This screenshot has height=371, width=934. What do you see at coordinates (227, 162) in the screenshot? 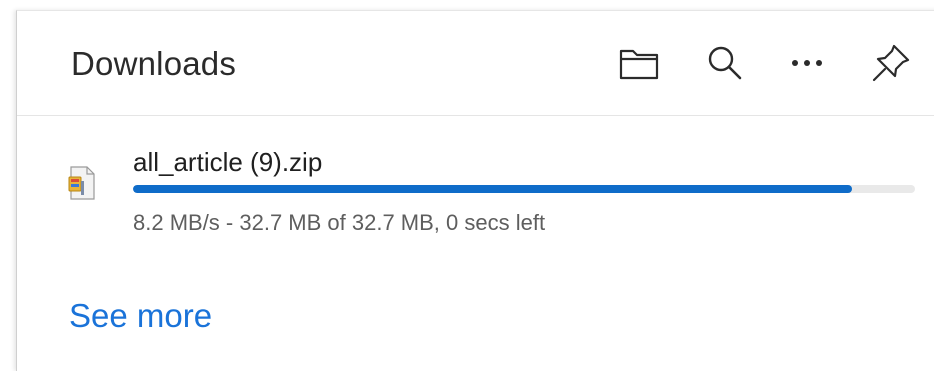
I see `download-file-name: all_article (9).zip` at bounding box center [227, 162].